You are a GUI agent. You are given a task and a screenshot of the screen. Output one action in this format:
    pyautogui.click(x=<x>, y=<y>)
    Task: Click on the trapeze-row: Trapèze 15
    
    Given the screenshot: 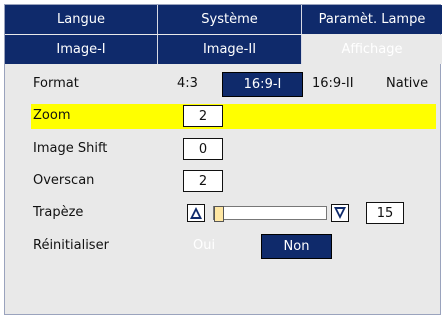 What is the action you would take?
    pyautogui.click(x=223, y=213)
    